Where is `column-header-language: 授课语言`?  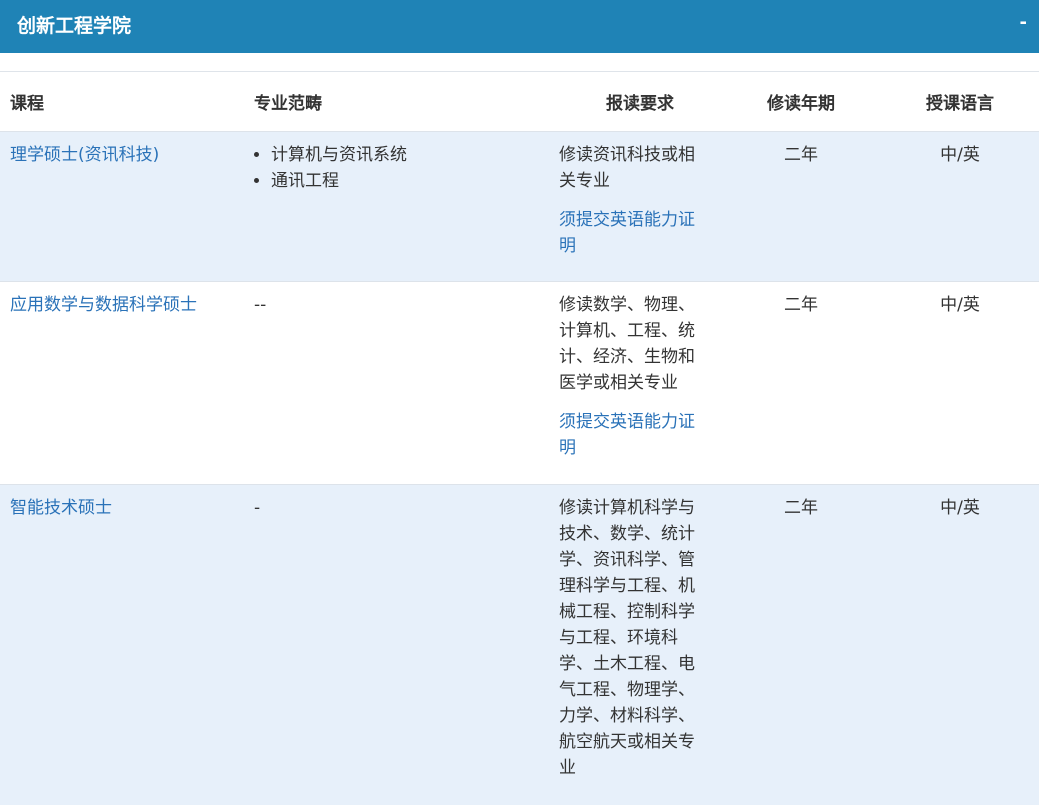
column-header-language: 授课语言 is located at coordinates (960, 102).